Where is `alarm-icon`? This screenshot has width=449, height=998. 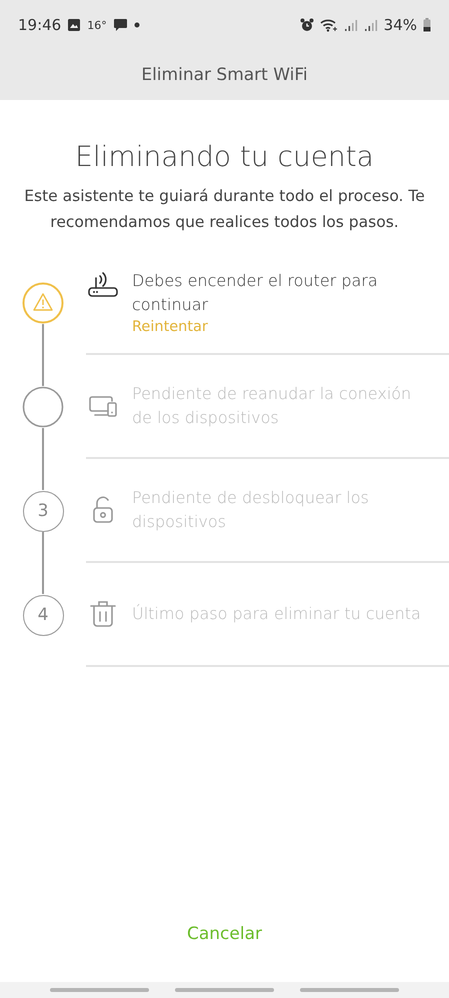
alarm-icon is located at coordinates (307, 25).